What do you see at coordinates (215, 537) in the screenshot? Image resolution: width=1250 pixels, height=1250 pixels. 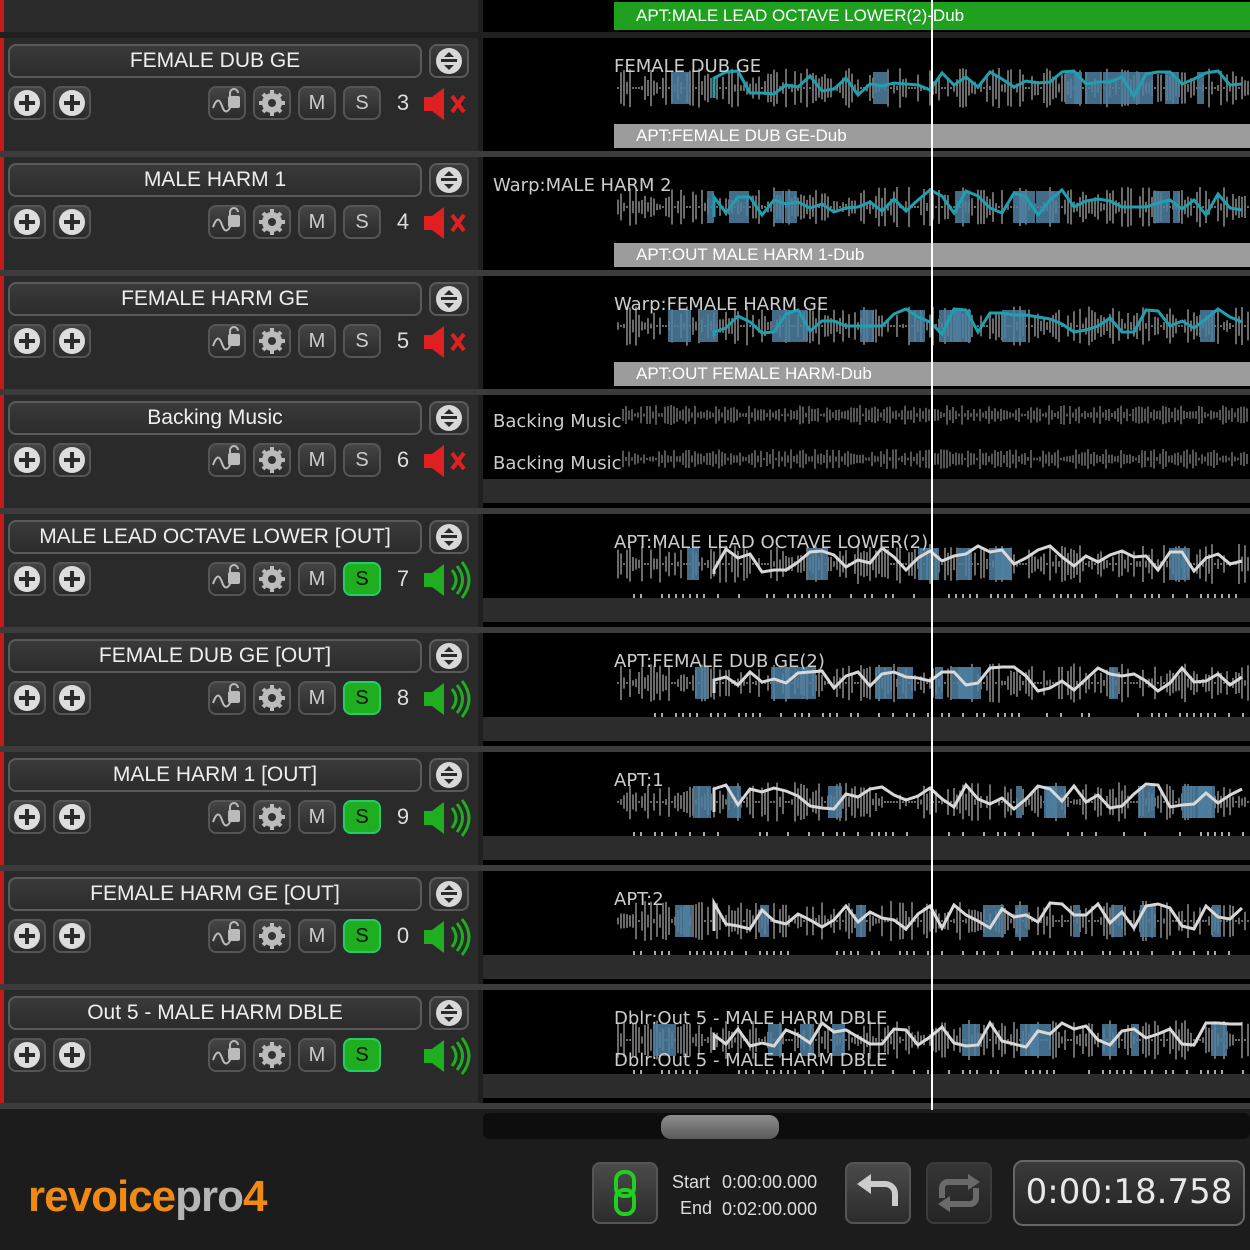 I see `track-name-field: MALE LEAD OCTAVE LOWER [OUT]` at bounding box center [215, 537].